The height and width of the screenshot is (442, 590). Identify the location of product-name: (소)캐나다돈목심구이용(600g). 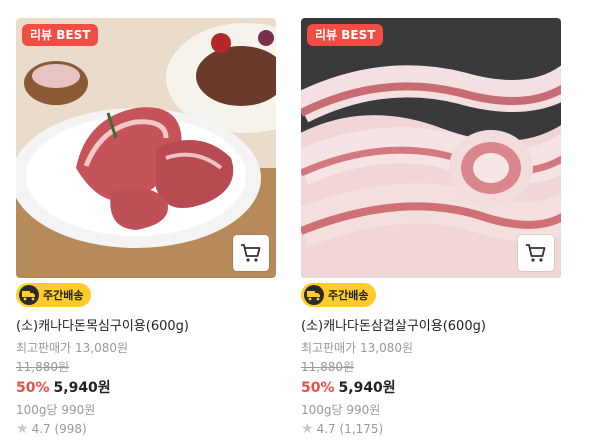
(146, 324).